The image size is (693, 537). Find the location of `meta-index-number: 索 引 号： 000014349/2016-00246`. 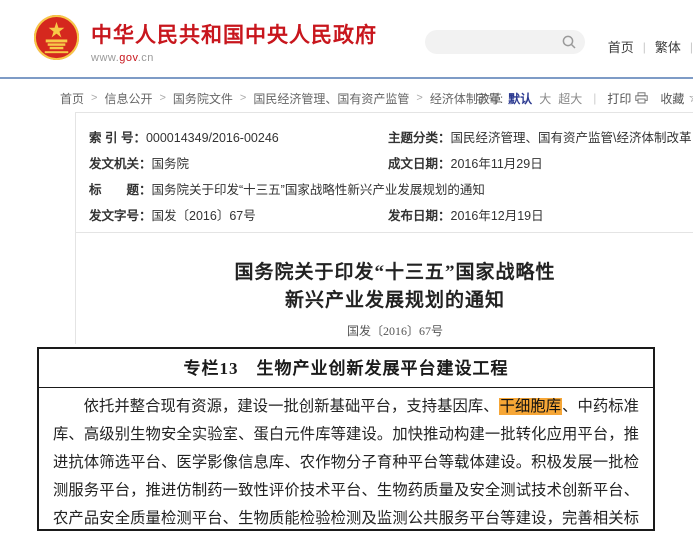

meta-index-number: 索 引 号： 000014349/2016-00246 is located at coordinates (232, 138).